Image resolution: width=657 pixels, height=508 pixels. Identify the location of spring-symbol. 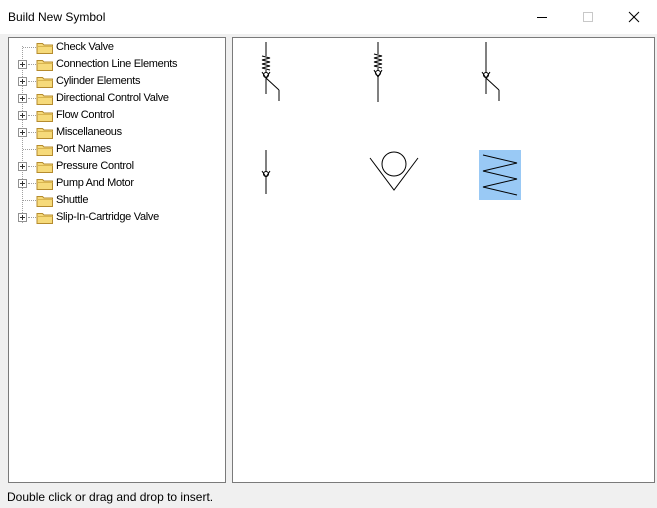
(500, 175).